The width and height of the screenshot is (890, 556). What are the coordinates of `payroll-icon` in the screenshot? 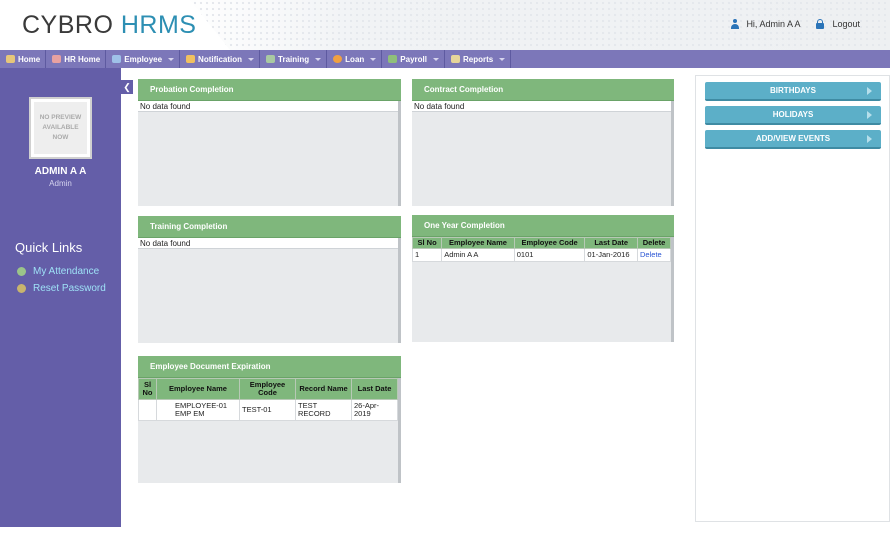 It's located at (393, 59).